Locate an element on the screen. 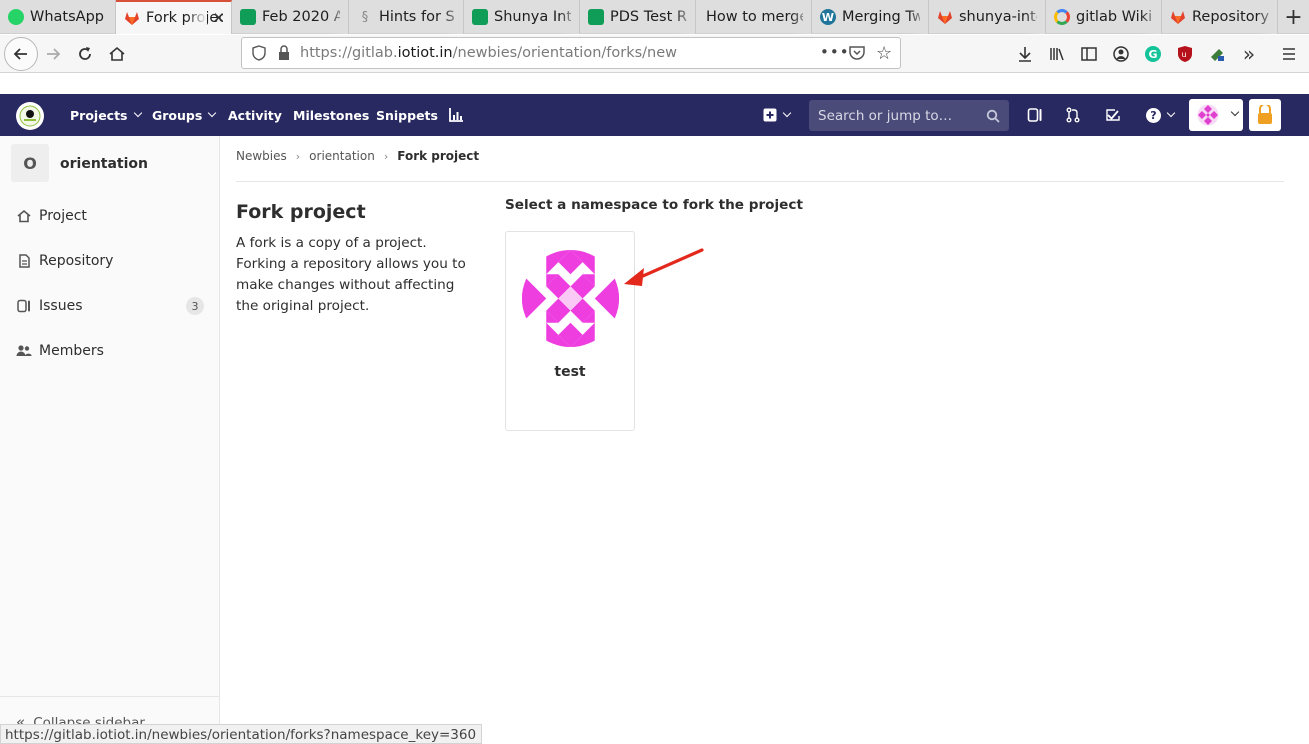 The image size is (1309, 744). browser-tab-active: Fork project ✕ is located at coordinates (174, 17).